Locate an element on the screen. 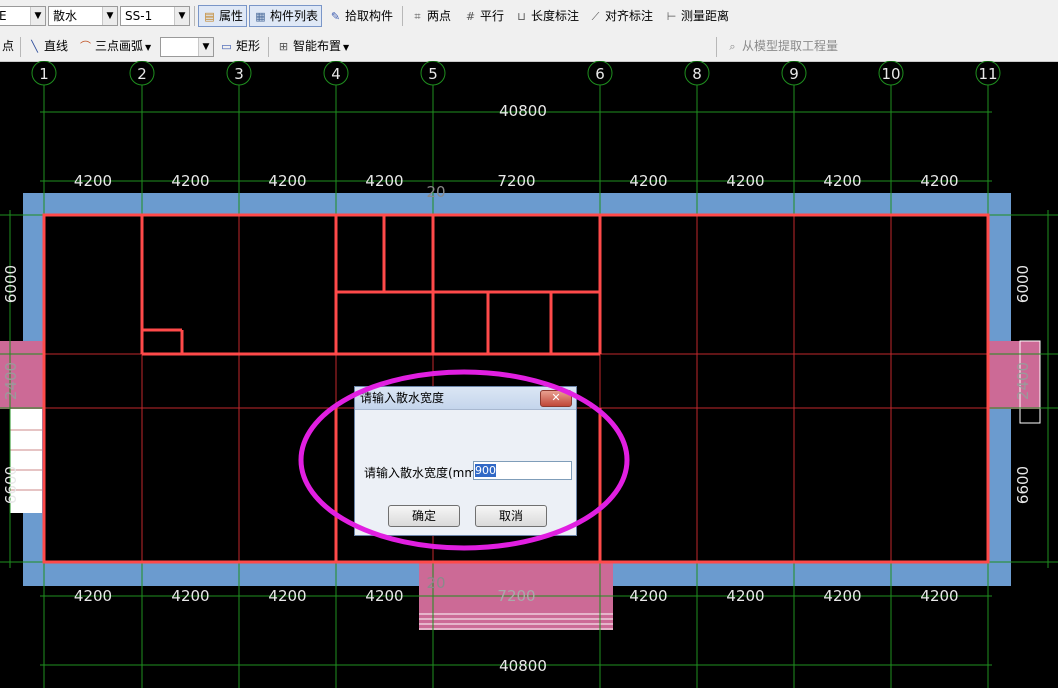 The width and height of the screenshot is (1058, 688). small-dimension-bottom: 20 is located at coordinates (435, 583).